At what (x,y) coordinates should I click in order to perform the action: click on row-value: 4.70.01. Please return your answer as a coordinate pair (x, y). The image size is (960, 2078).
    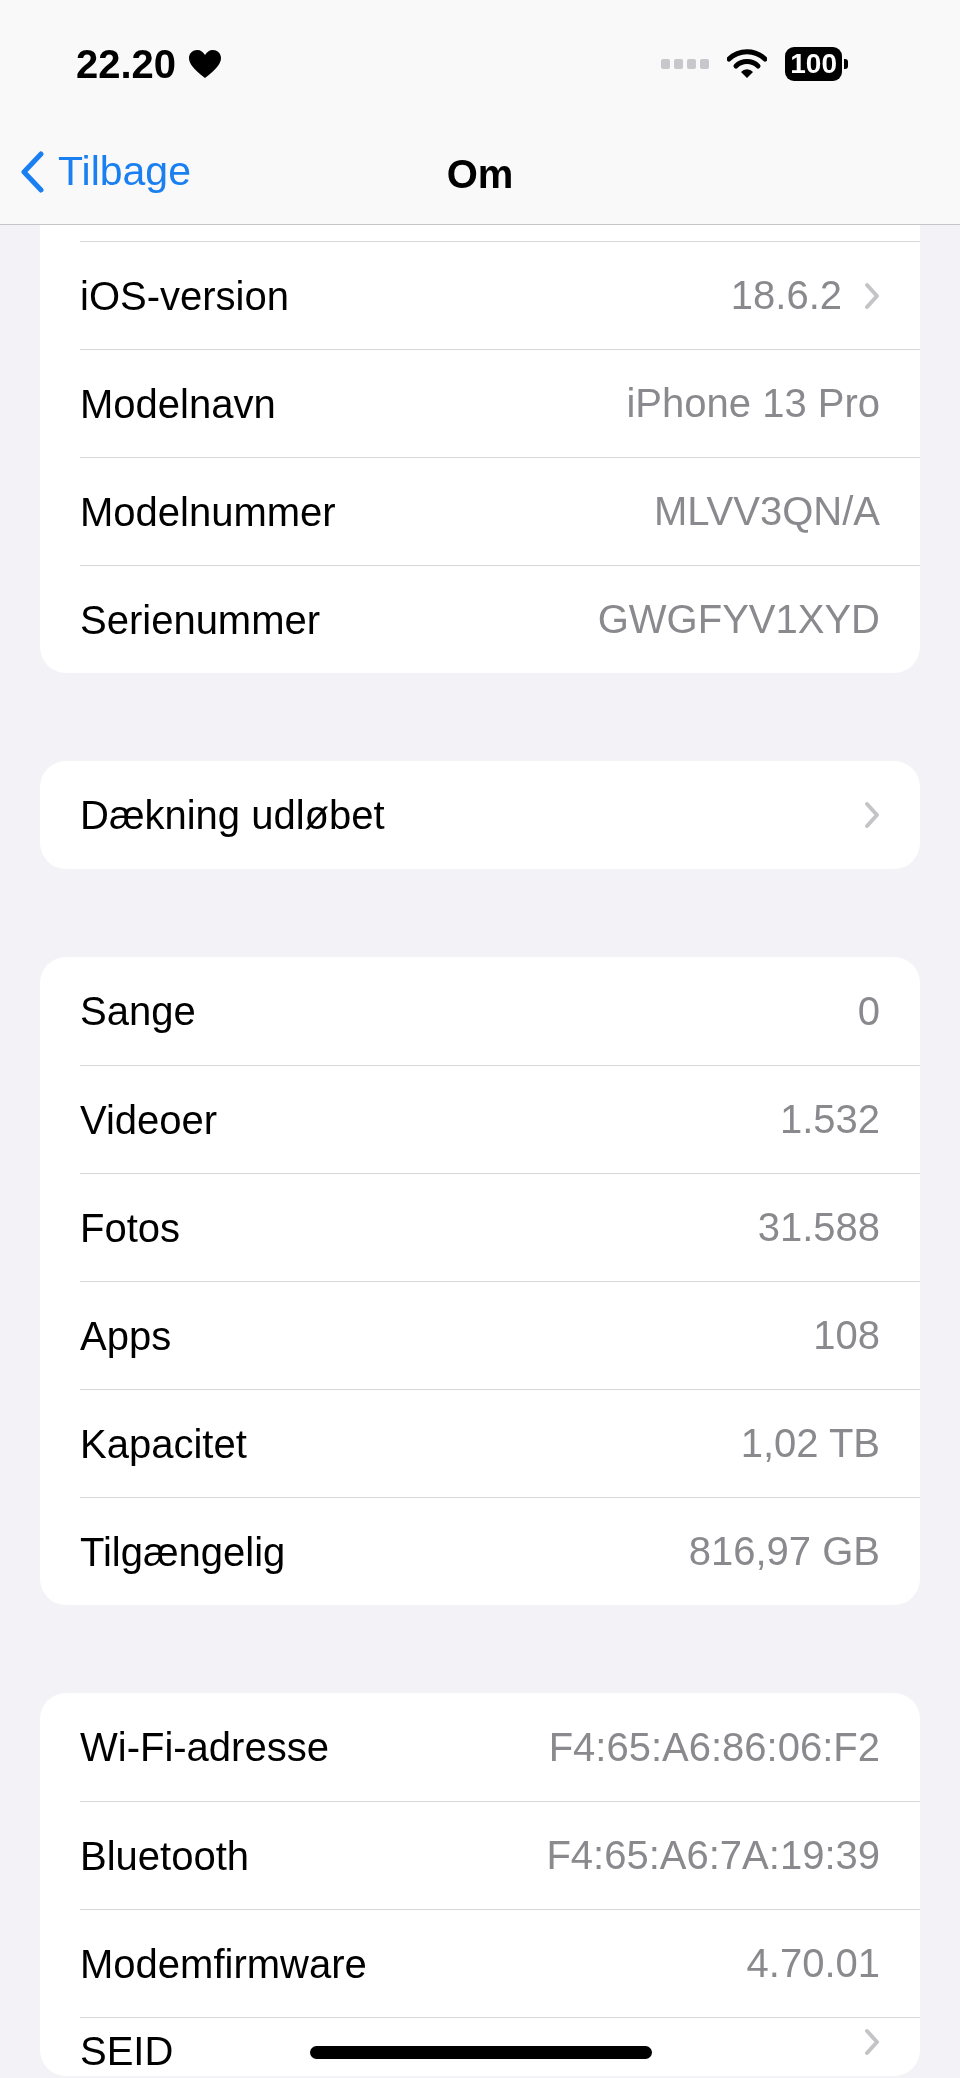
    Looking at the image, I should click on (813, 1963).